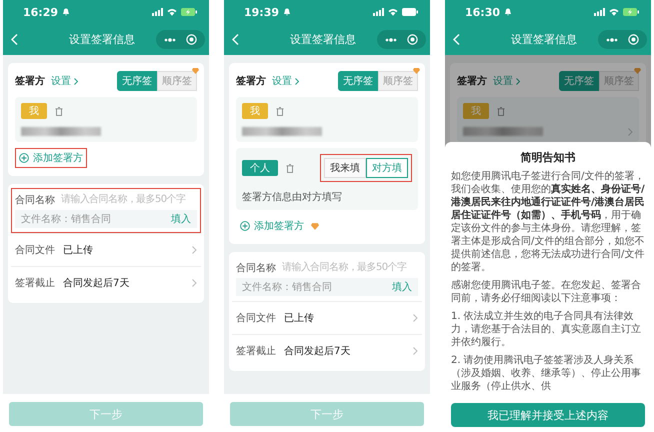  Describe the element at coordinates (387, 168) in the screenshot. I see `fill-mode-option: 对方填` at that location.